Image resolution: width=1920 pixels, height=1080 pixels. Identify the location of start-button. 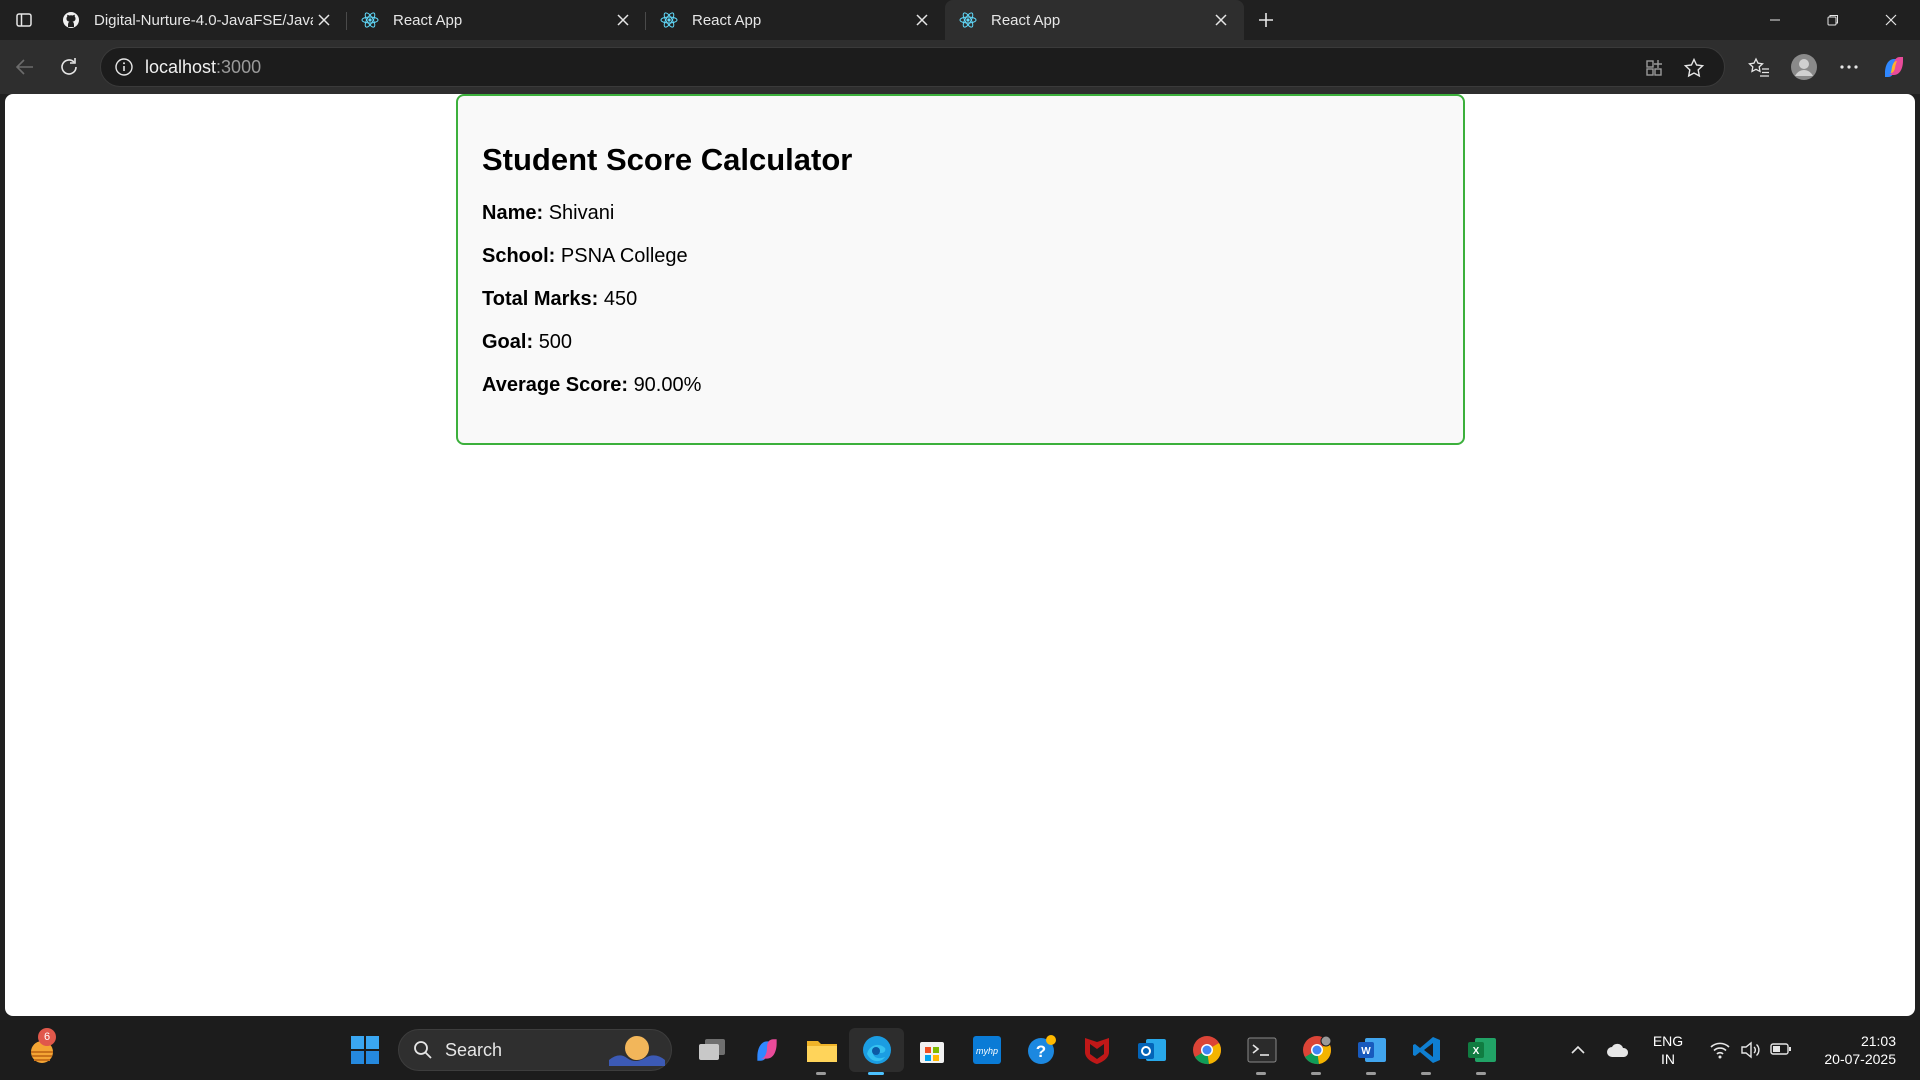
(365, 1050).